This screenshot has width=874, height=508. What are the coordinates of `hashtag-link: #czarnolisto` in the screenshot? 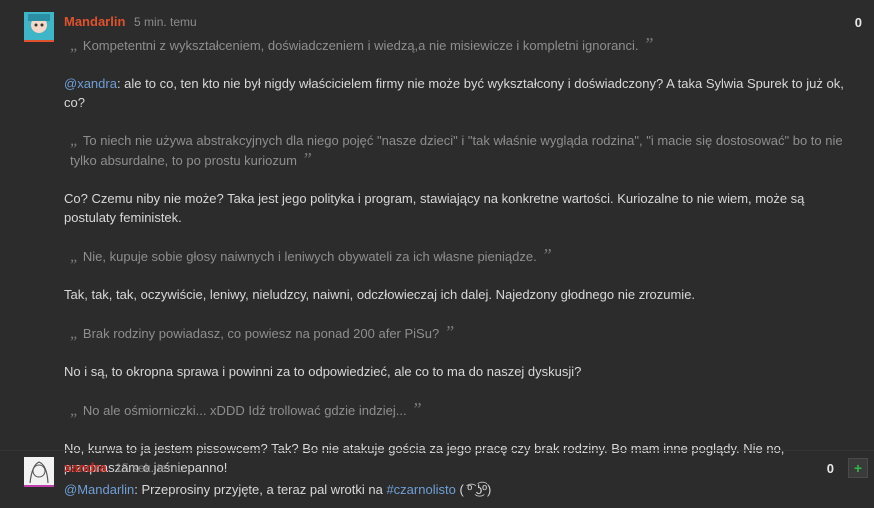 It's located at (420, 489).